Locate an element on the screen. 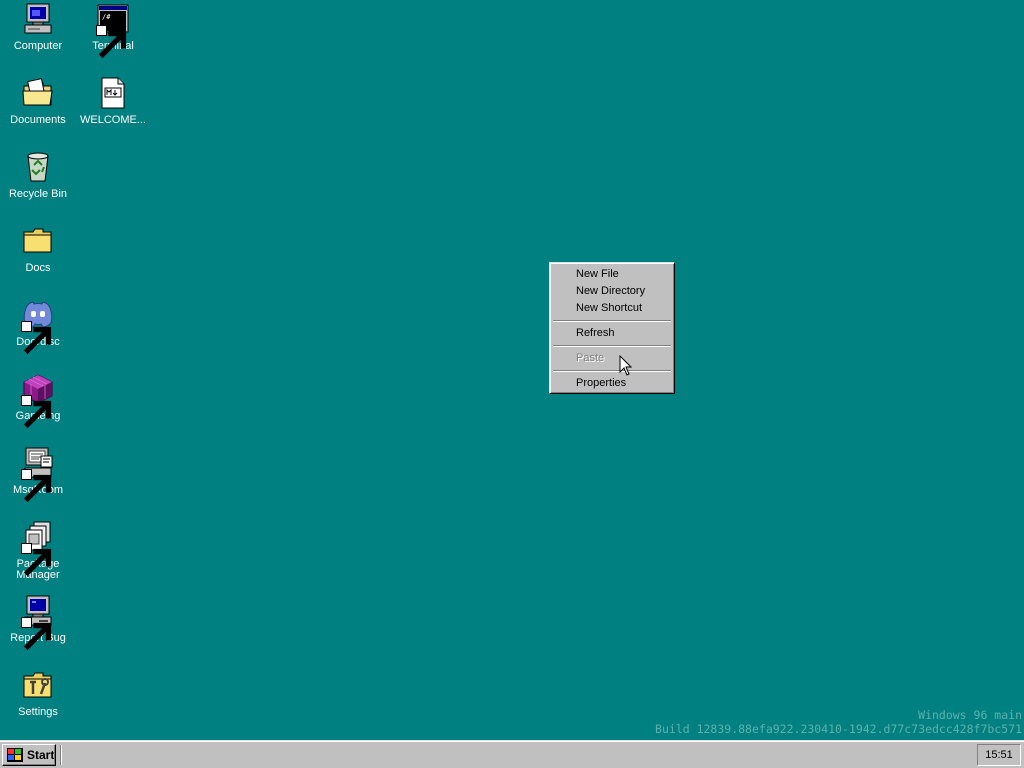  chat-computer-icon is located at coordinates (38, 474).